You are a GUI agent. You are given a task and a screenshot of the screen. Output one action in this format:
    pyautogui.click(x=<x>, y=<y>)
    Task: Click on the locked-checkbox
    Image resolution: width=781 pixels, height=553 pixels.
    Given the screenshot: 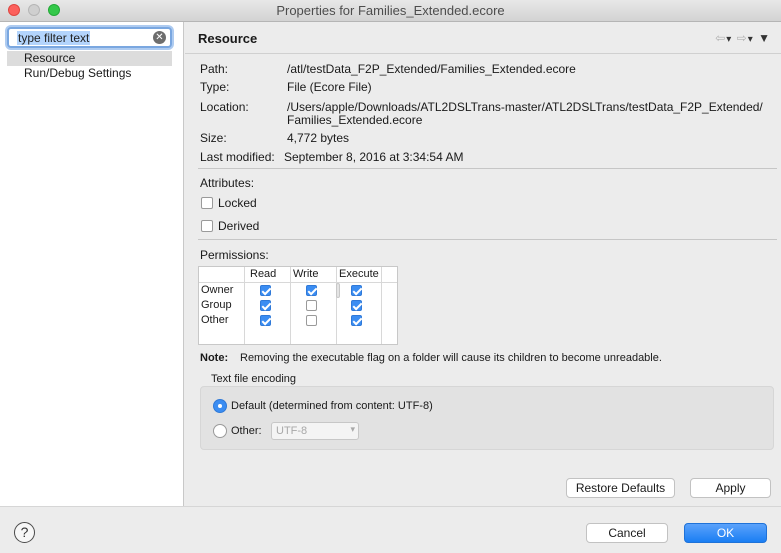 What is the action you would take?
    pyautogui.click(x=207, y=203)
    